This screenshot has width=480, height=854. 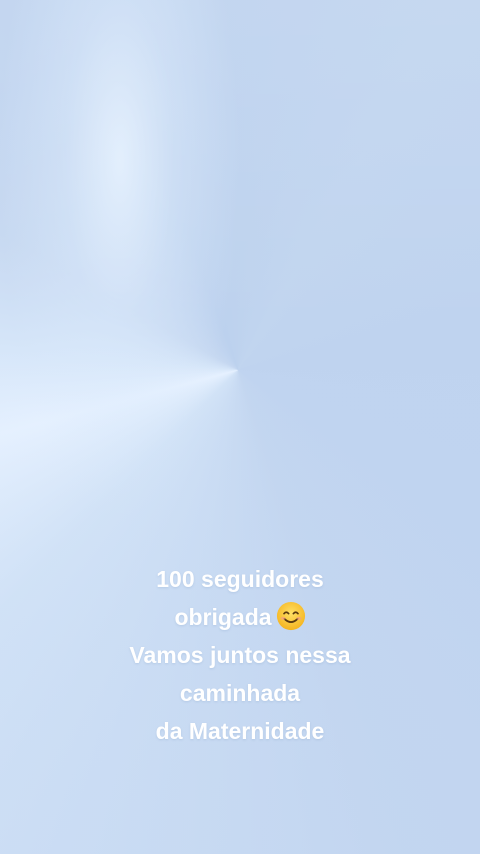 I want to click on caption-line-3: Vamos juntos nessa, so click(x=240, y=655).